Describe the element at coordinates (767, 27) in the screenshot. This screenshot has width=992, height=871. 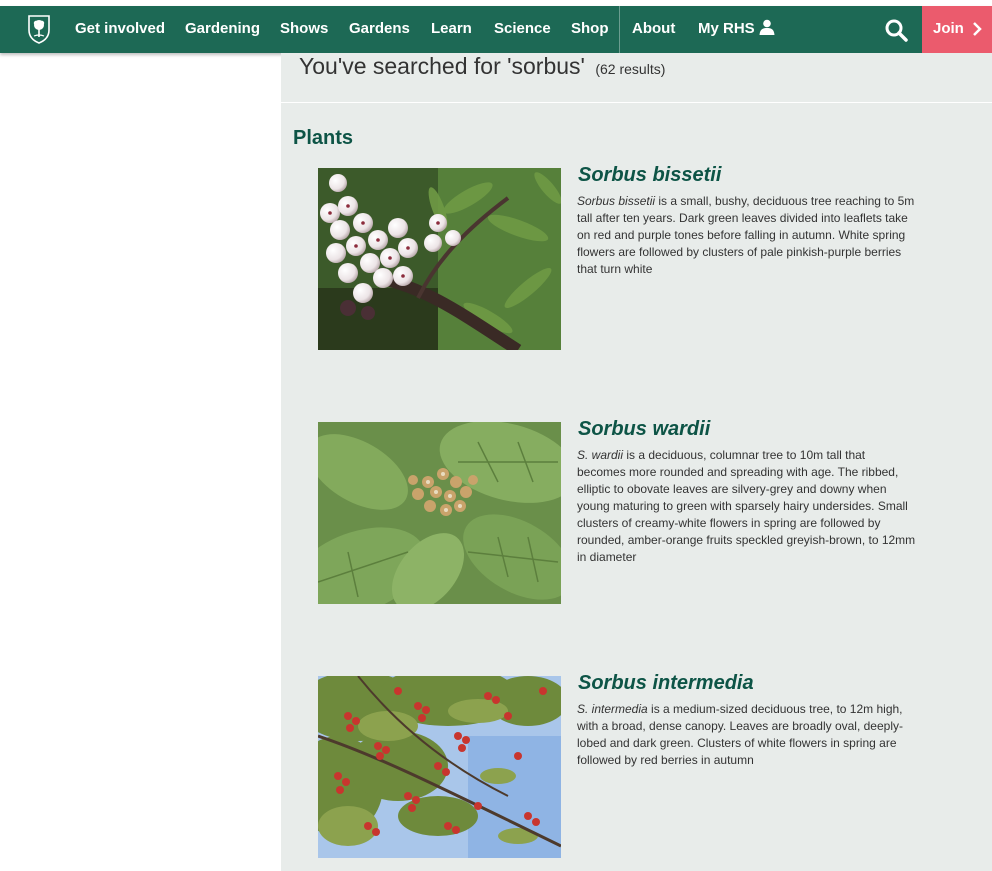
I see `user-icon` at that location.